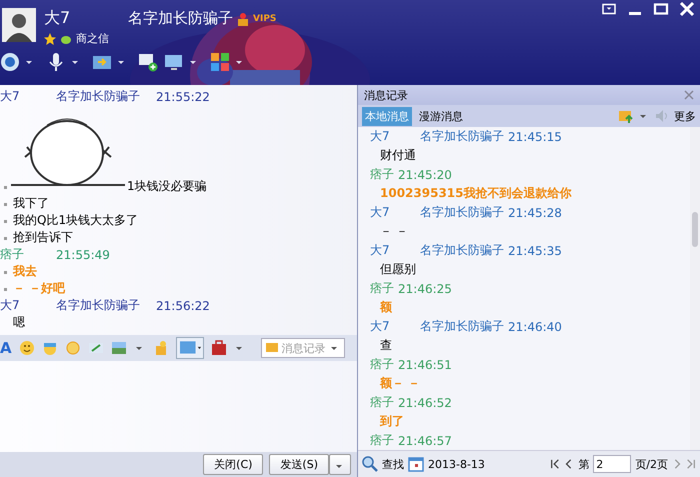 The width and height of the screenshot is (700, 477). What do you see at coordinates (425, 289) in the screenshot?
I see `message-time: 21:46:25` at bounding box center [425, 289].